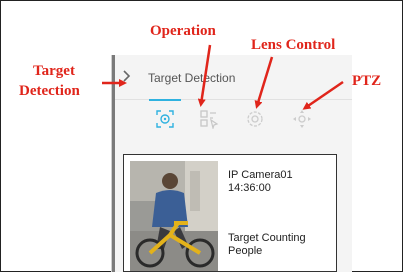 This screenshot has width=403, height=272. I want to click on active-tab-indicator, so click(165, 100).